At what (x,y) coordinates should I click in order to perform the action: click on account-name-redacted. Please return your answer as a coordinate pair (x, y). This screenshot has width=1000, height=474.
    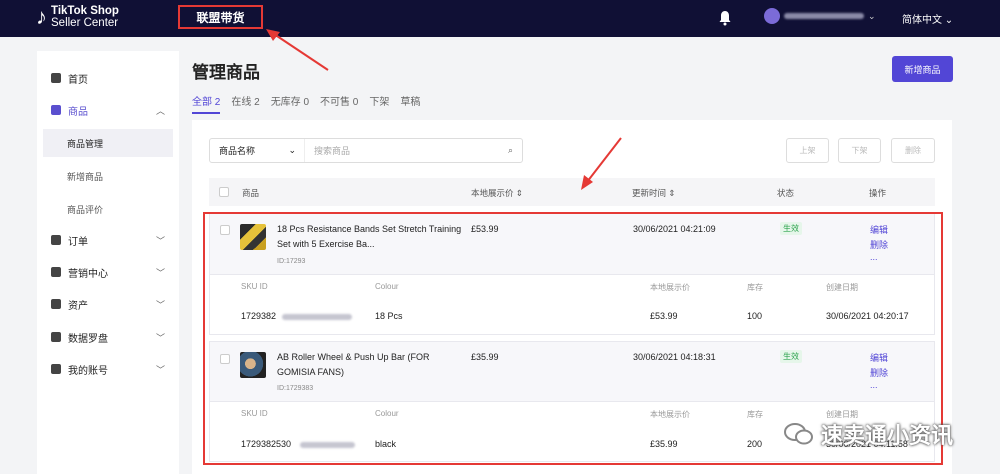
    Looking at the image, I should click on (824, 16).